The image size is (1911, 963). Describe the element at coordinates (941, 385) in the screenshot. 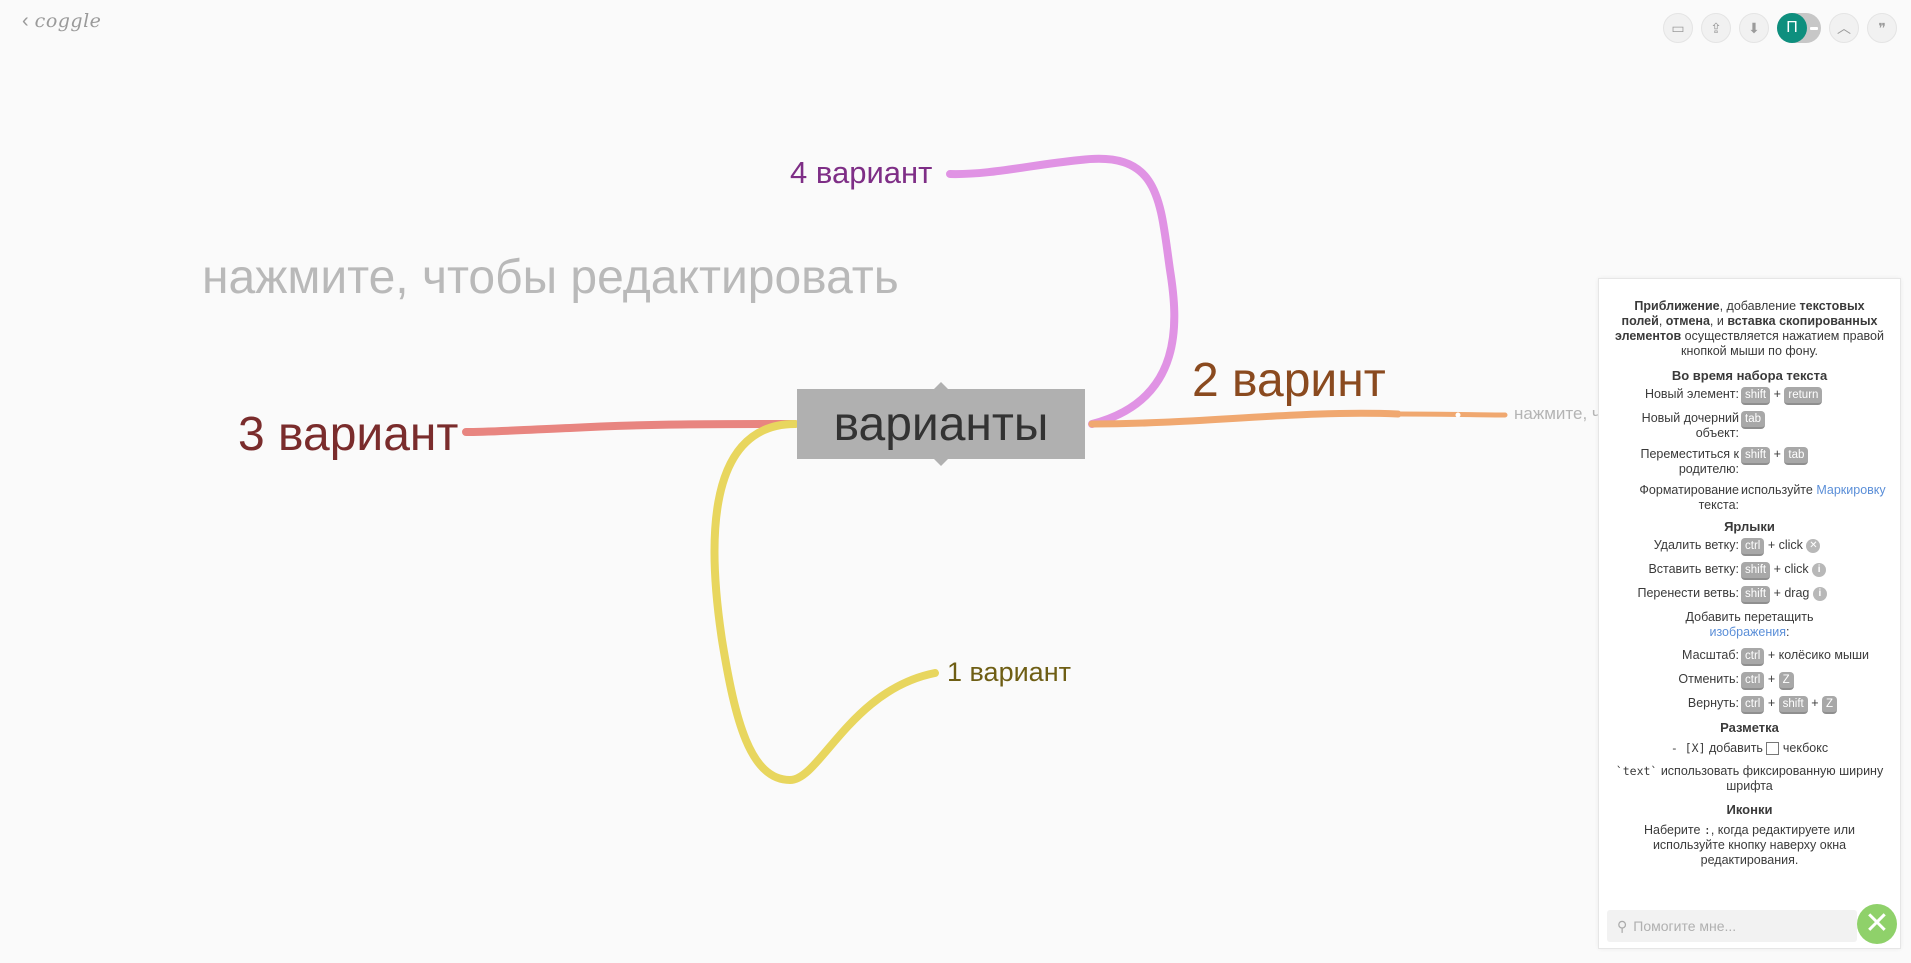

I see `add-branch-top-handle` at that location.